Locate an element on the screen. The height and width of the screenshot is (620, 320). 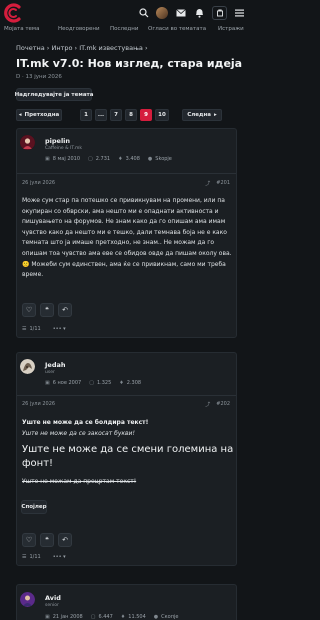
bell-icon is located at coordinates (199, 13).